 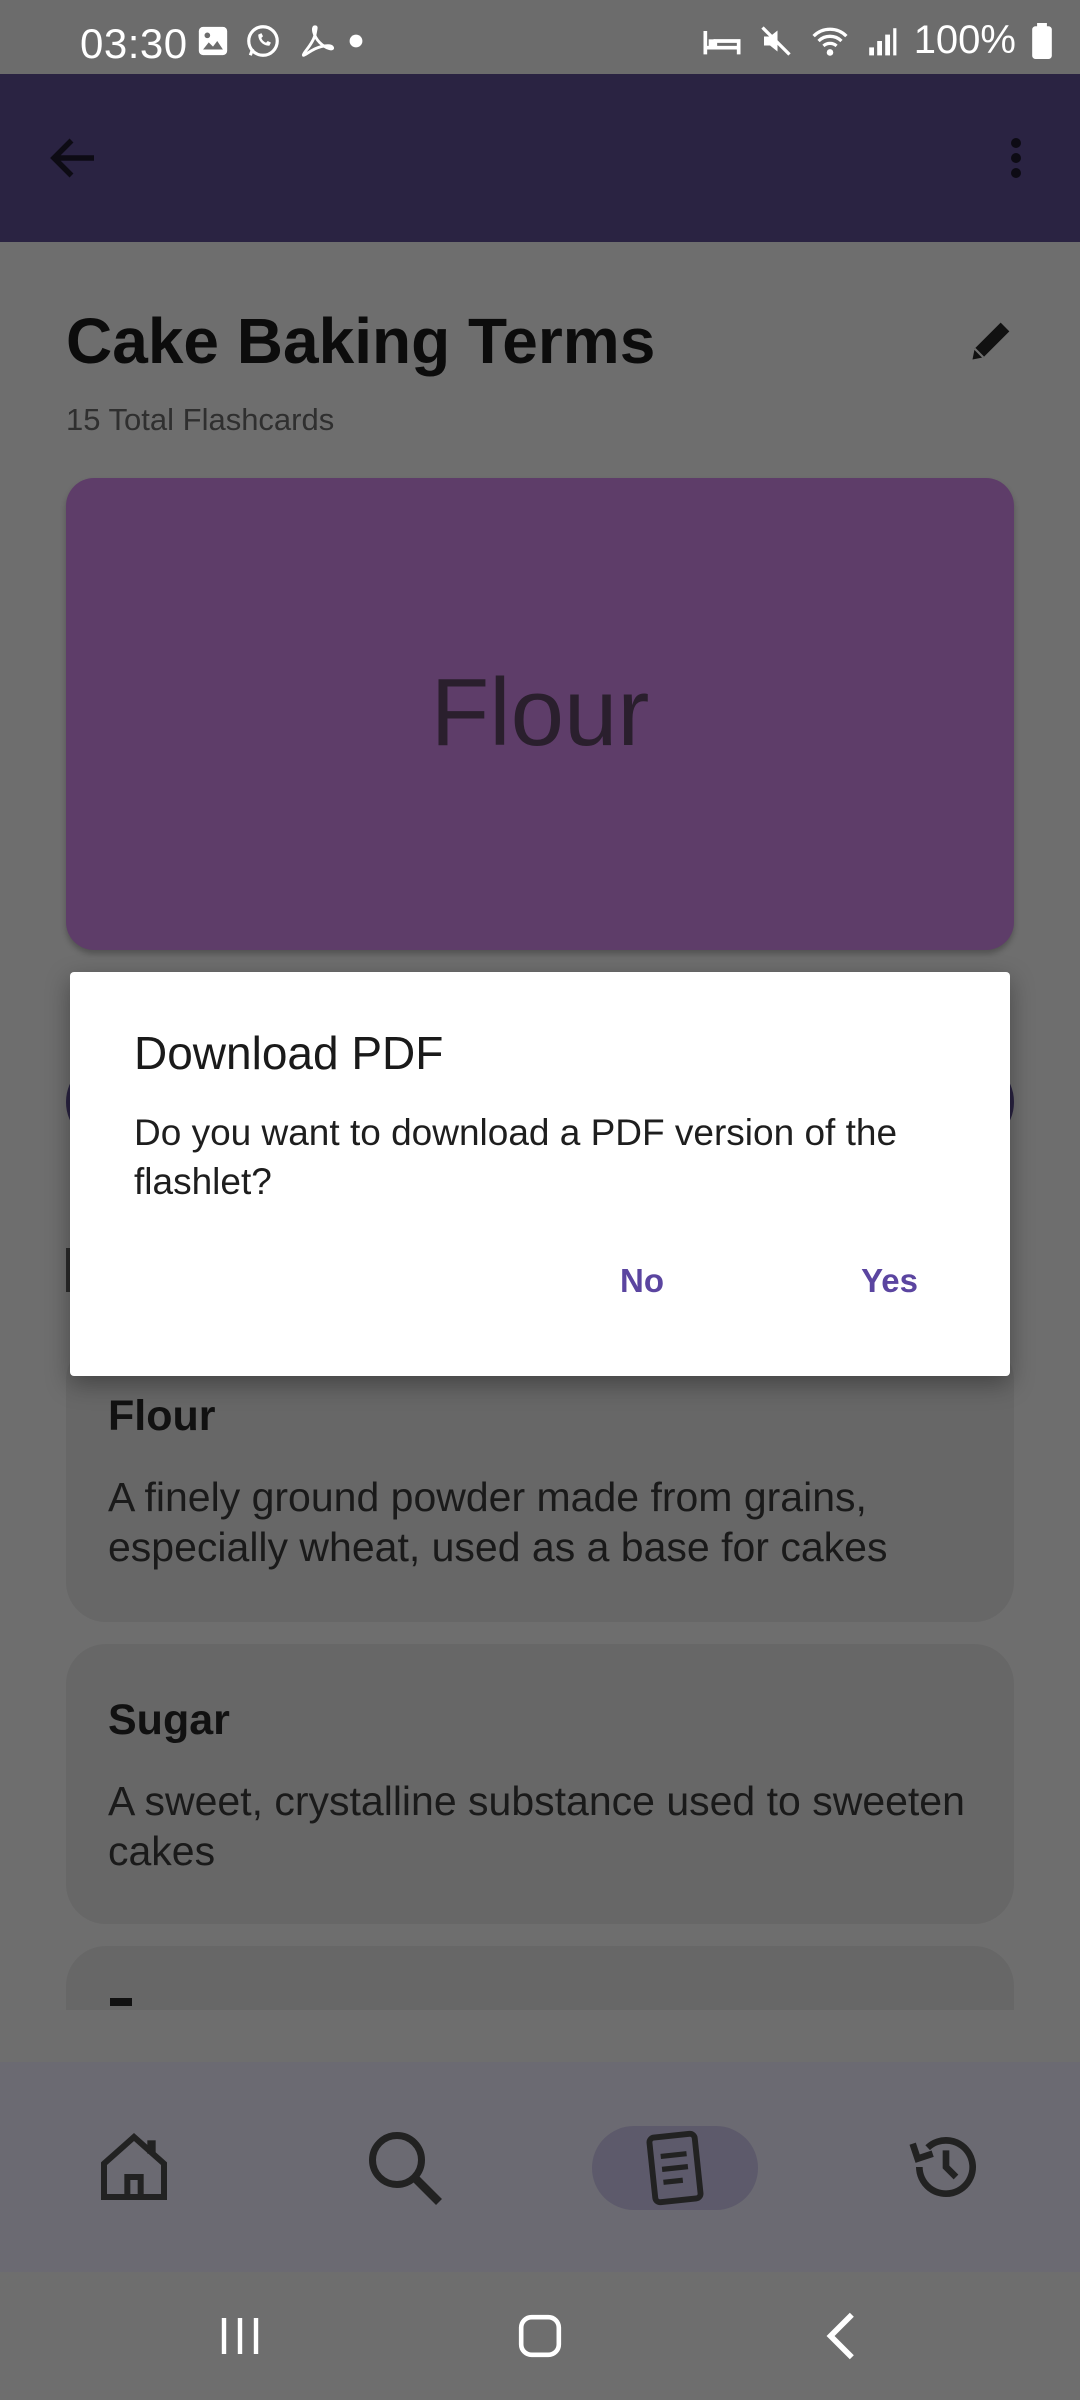 What do you see at coordinates (263, 41) in the screenshot?
I see `whatsapp-icon` at bounding box center [263, 41].